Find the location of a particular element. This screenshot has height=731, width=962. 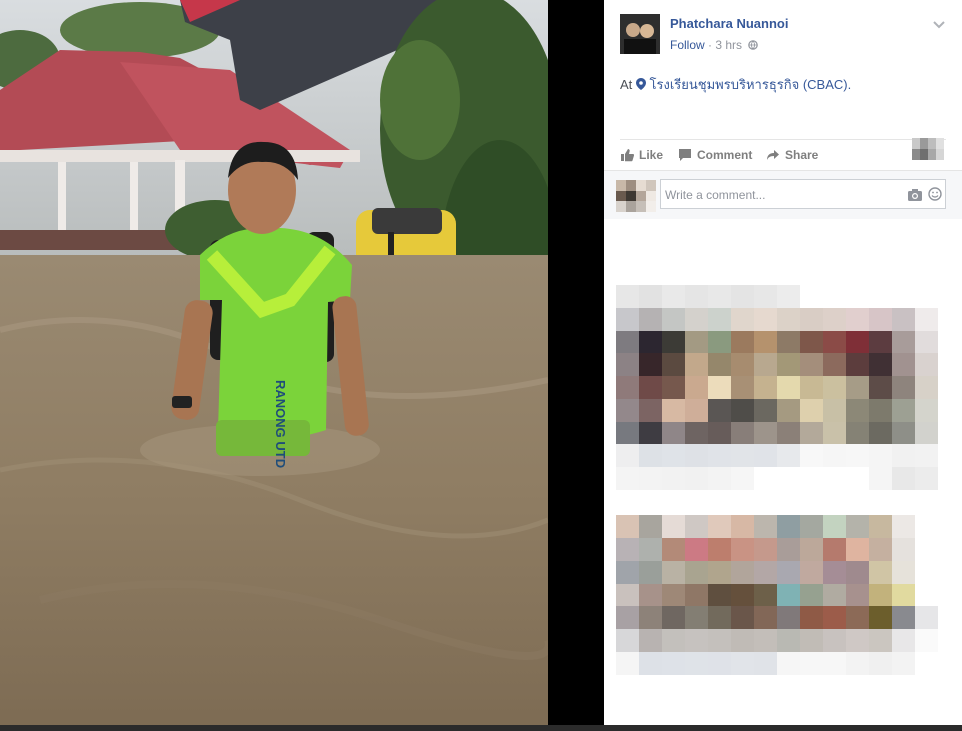

emoji-smile-icon is located at coordinates (935, 194).